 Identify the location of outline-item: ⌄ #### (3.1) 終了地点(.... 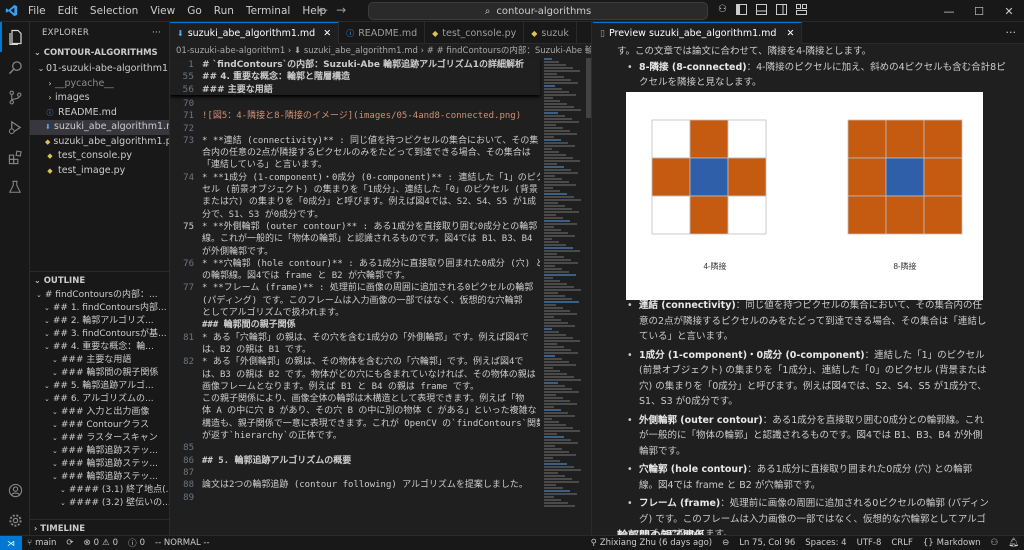
(99, 490).